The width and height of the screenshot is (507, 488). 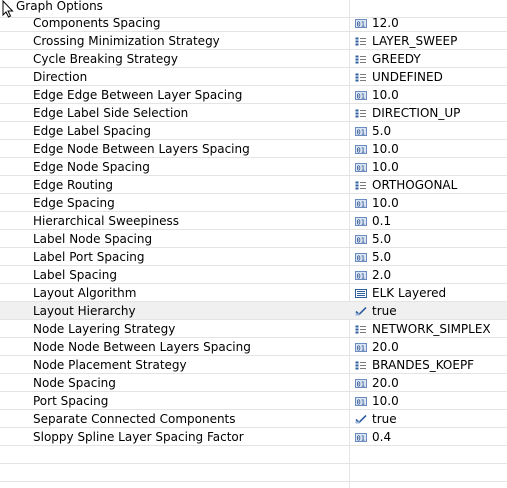 What do you see at coordinates (60, 77) in the screenshot?
I see `property-name: Direction` at bounding box center [60, 77].